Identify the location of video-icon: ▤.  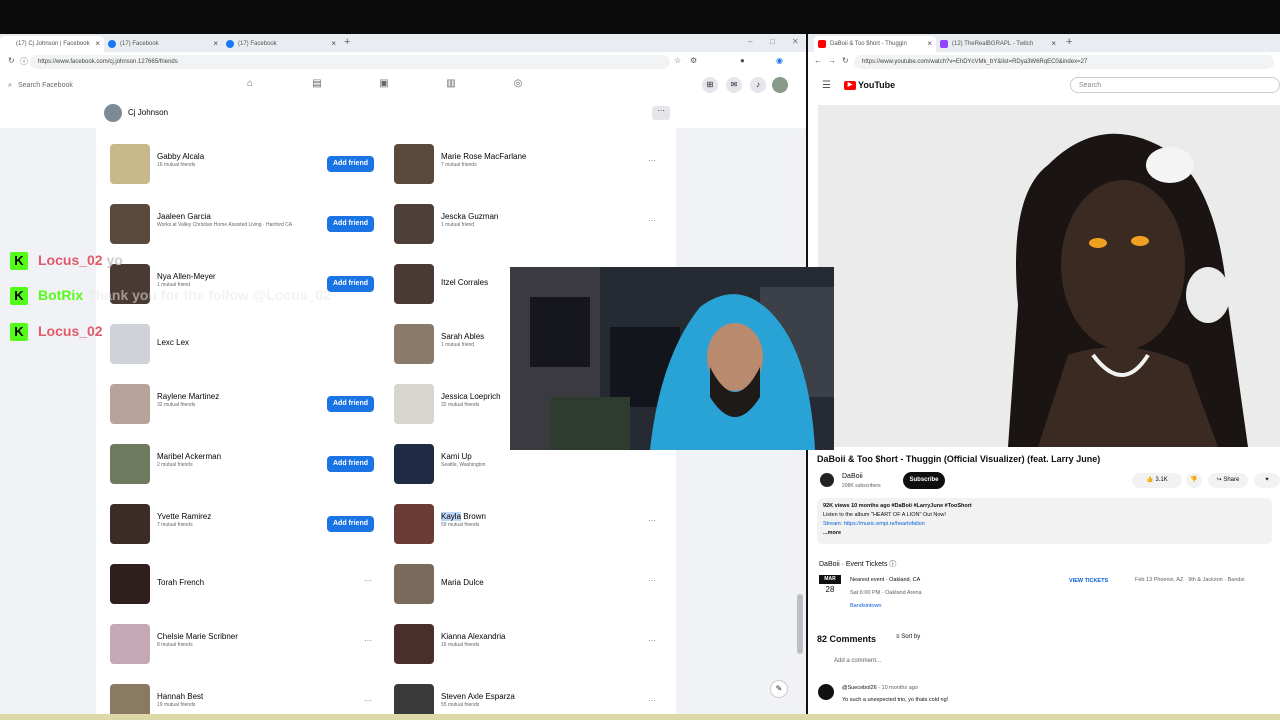
(317, 86).